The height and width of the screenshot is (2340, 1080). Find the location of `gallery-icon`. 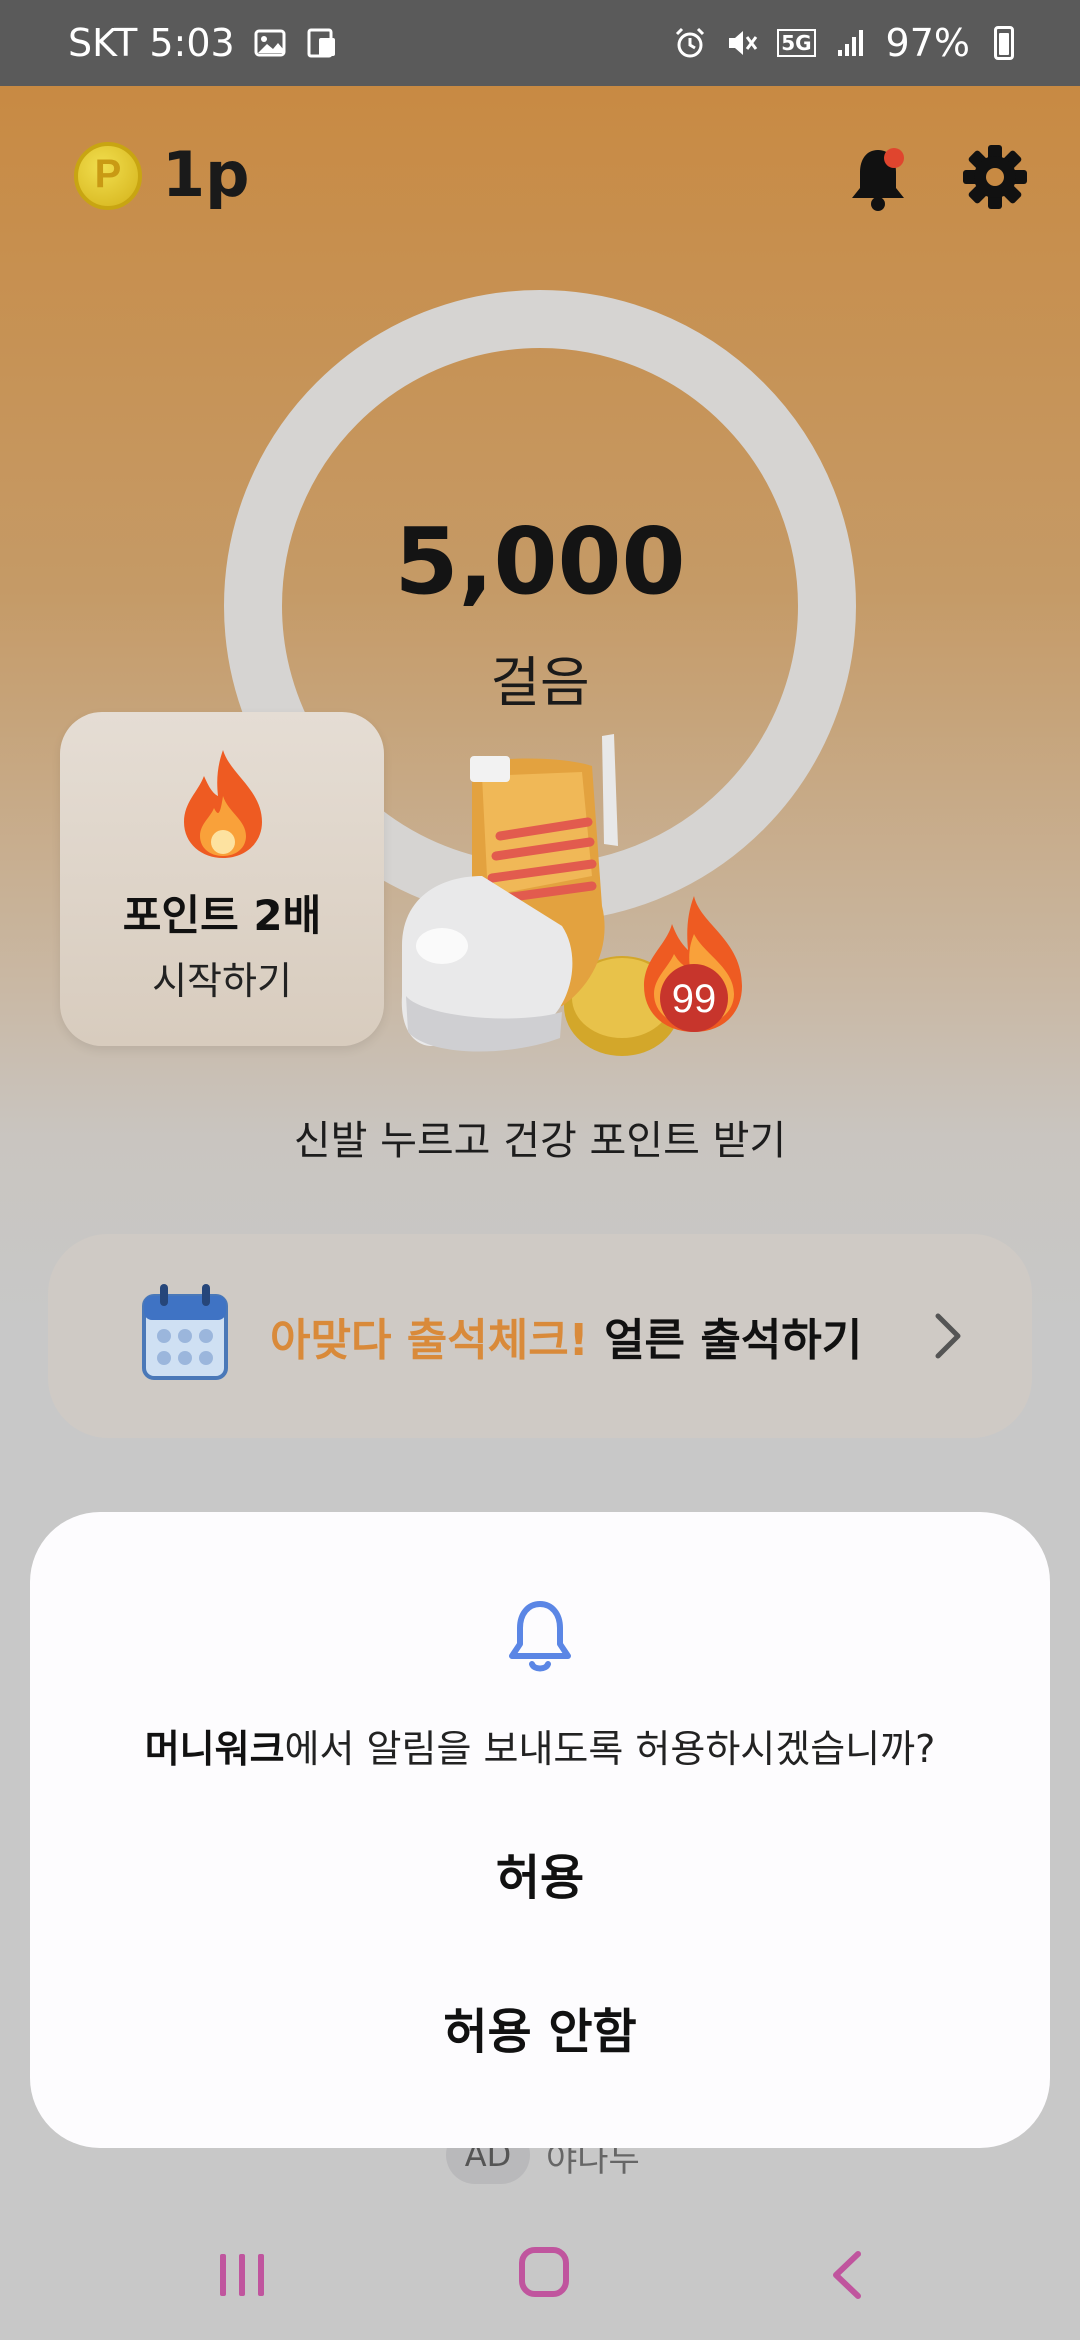

gallery-icon is located at coordinates (270, 43).